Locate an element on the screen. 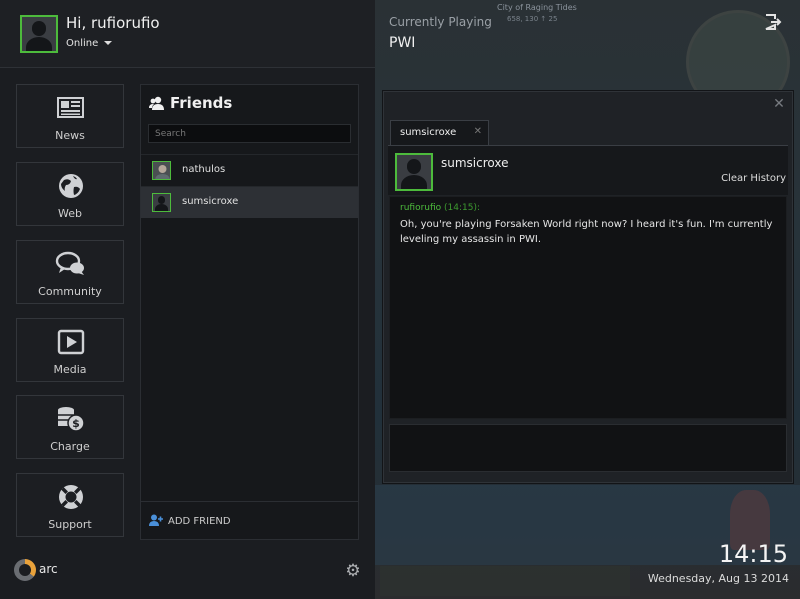 This screenshot has height=599, width=800. message-author: rufiorufio is located at coordinates (421, 208).